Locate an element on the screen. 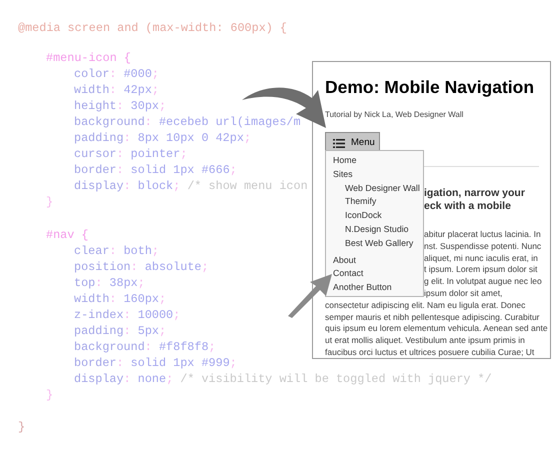  menu-item: Contact is located at coordinates (348, 273).